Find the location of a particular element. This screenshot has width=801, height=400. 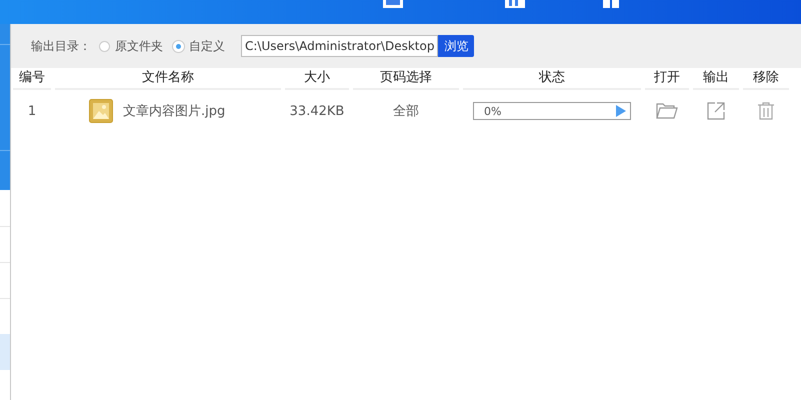

image-file-icon is located at coordinates (101, 111).